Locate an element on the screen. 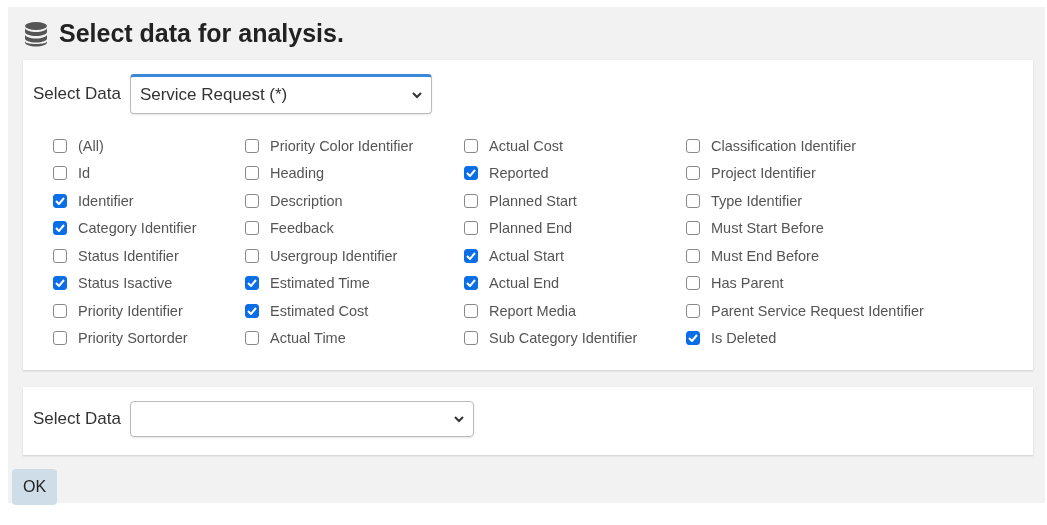 The height and width of the screenshot is (525, 1047). checkbox-label: Estimated Cost is located at coordinates (319, 310).